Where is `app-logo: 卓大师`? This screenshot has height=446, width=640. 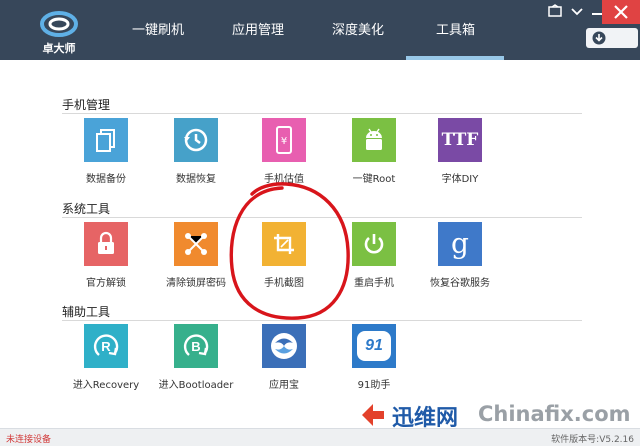 app-logo: 卓大师 is located at coordinates (59, 31).